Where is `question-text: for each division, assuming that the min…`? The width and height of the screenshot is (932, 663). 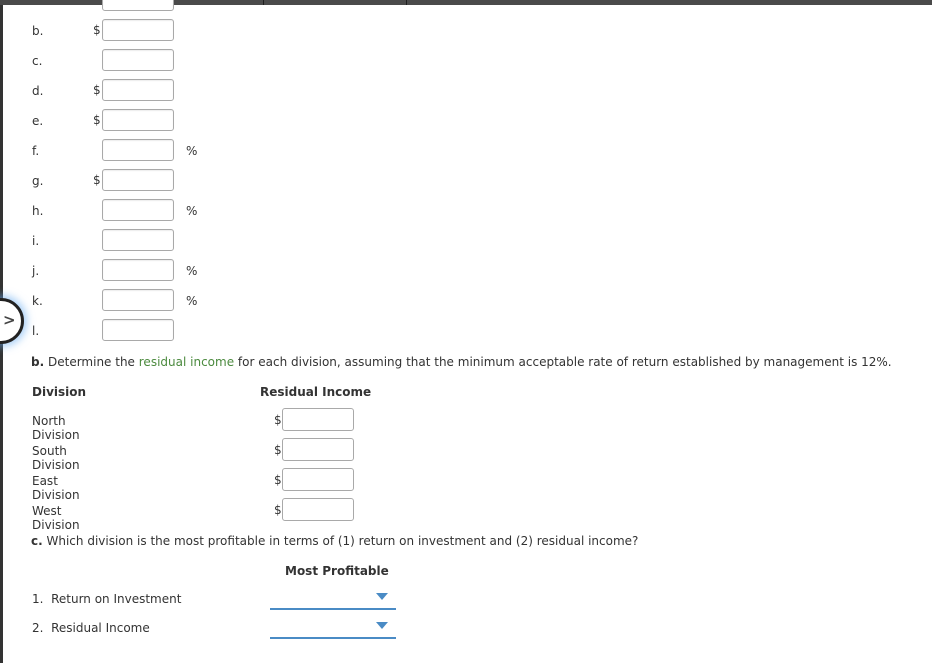 question-text: for each division, assuming that the min… is located at coordinates (564, 362).